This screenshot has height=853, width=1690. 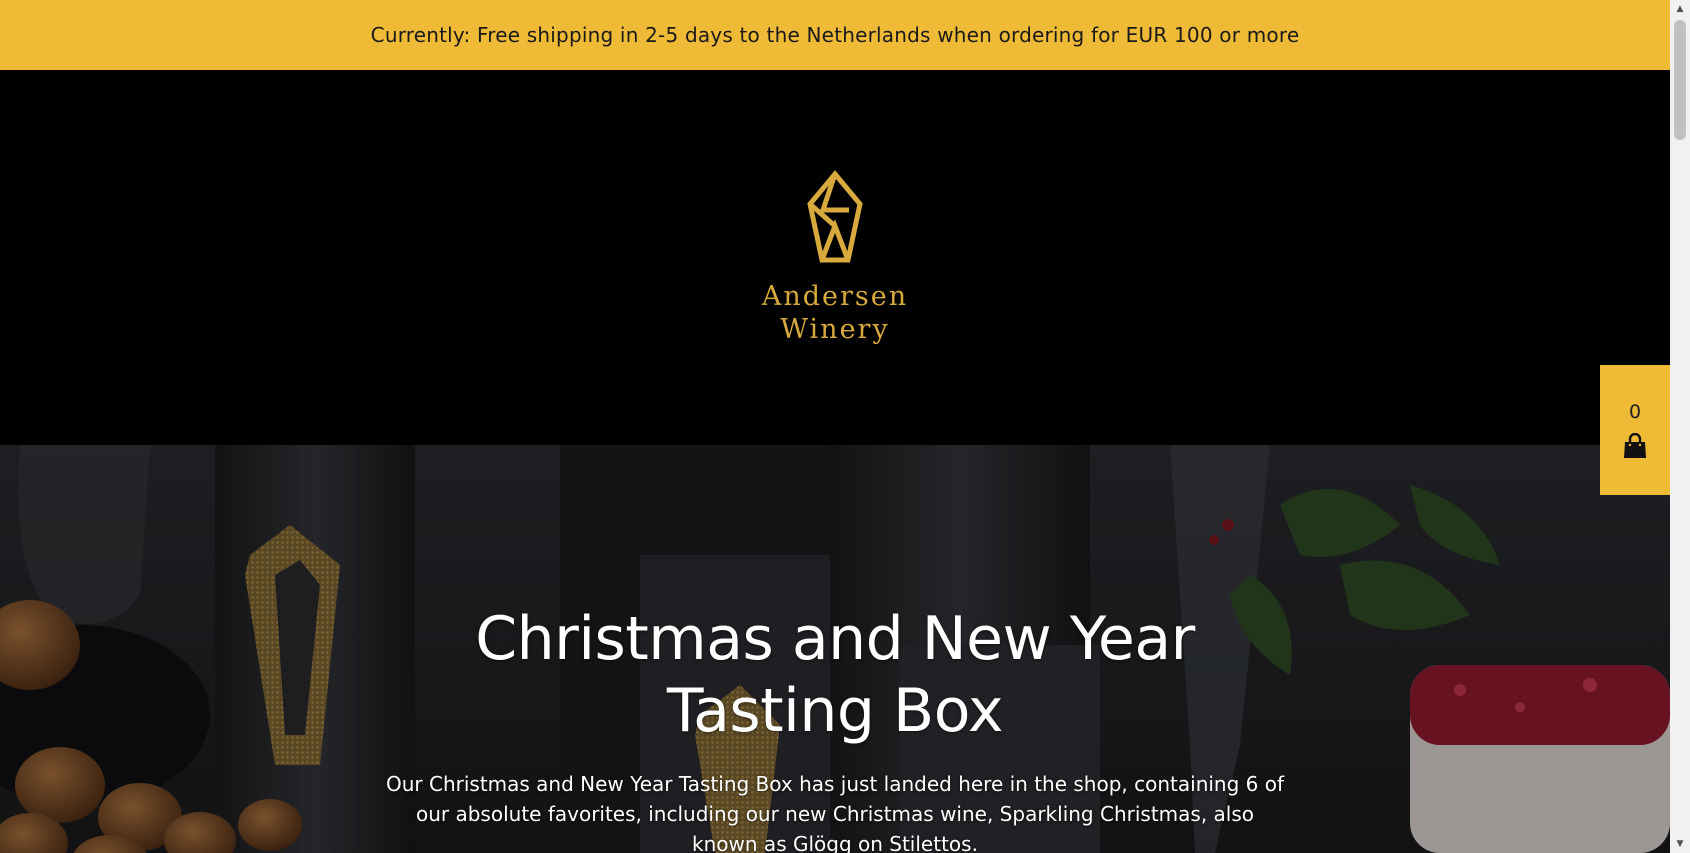 I want to click on hero-title: Christmas and New Year Tasting Box, so click(x=835, y=675).